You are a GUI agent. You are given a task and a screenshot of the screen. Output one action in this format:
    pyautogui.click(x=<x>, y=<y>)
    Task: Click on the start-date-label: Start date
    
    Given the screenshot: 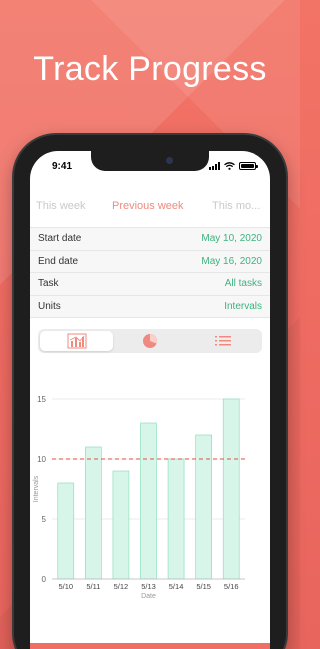 What is the action you would take?
    pyautogui.click(x=60, y=239)
    